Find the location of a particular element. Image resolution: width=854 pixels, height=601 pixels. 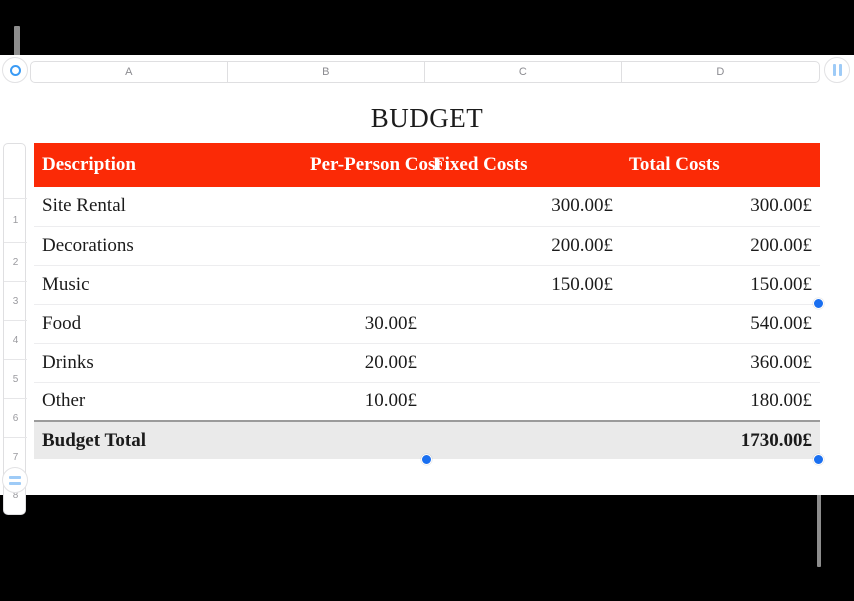

row-header-spacer is located at coordinates (15, 171).